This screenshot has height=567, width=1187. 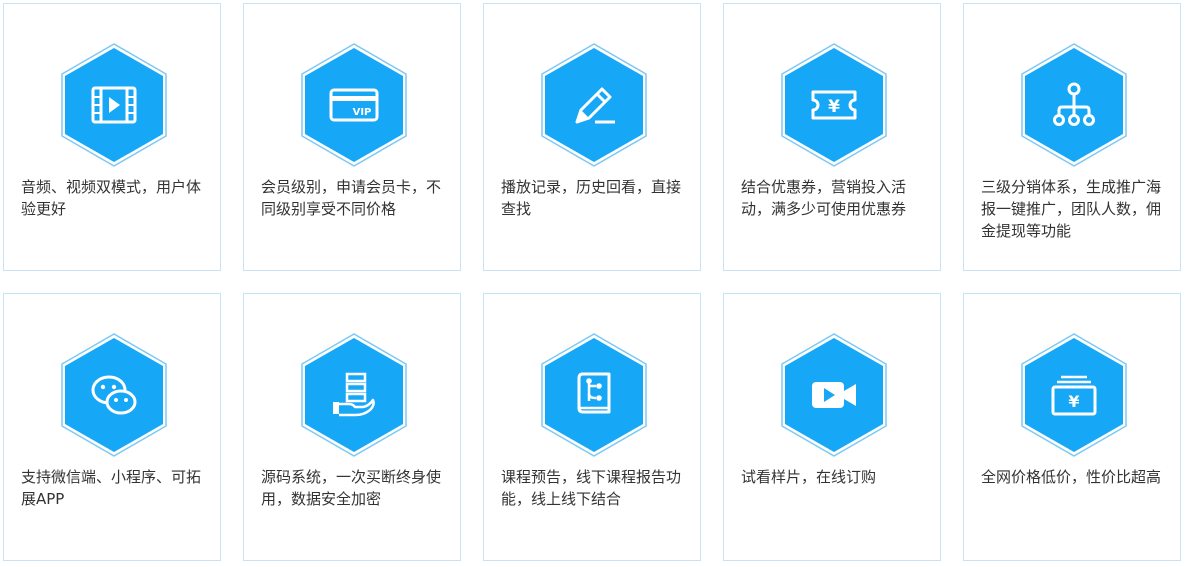 I want to click on yen-wallet-icon: ¥, so click(x=1074, y=395).